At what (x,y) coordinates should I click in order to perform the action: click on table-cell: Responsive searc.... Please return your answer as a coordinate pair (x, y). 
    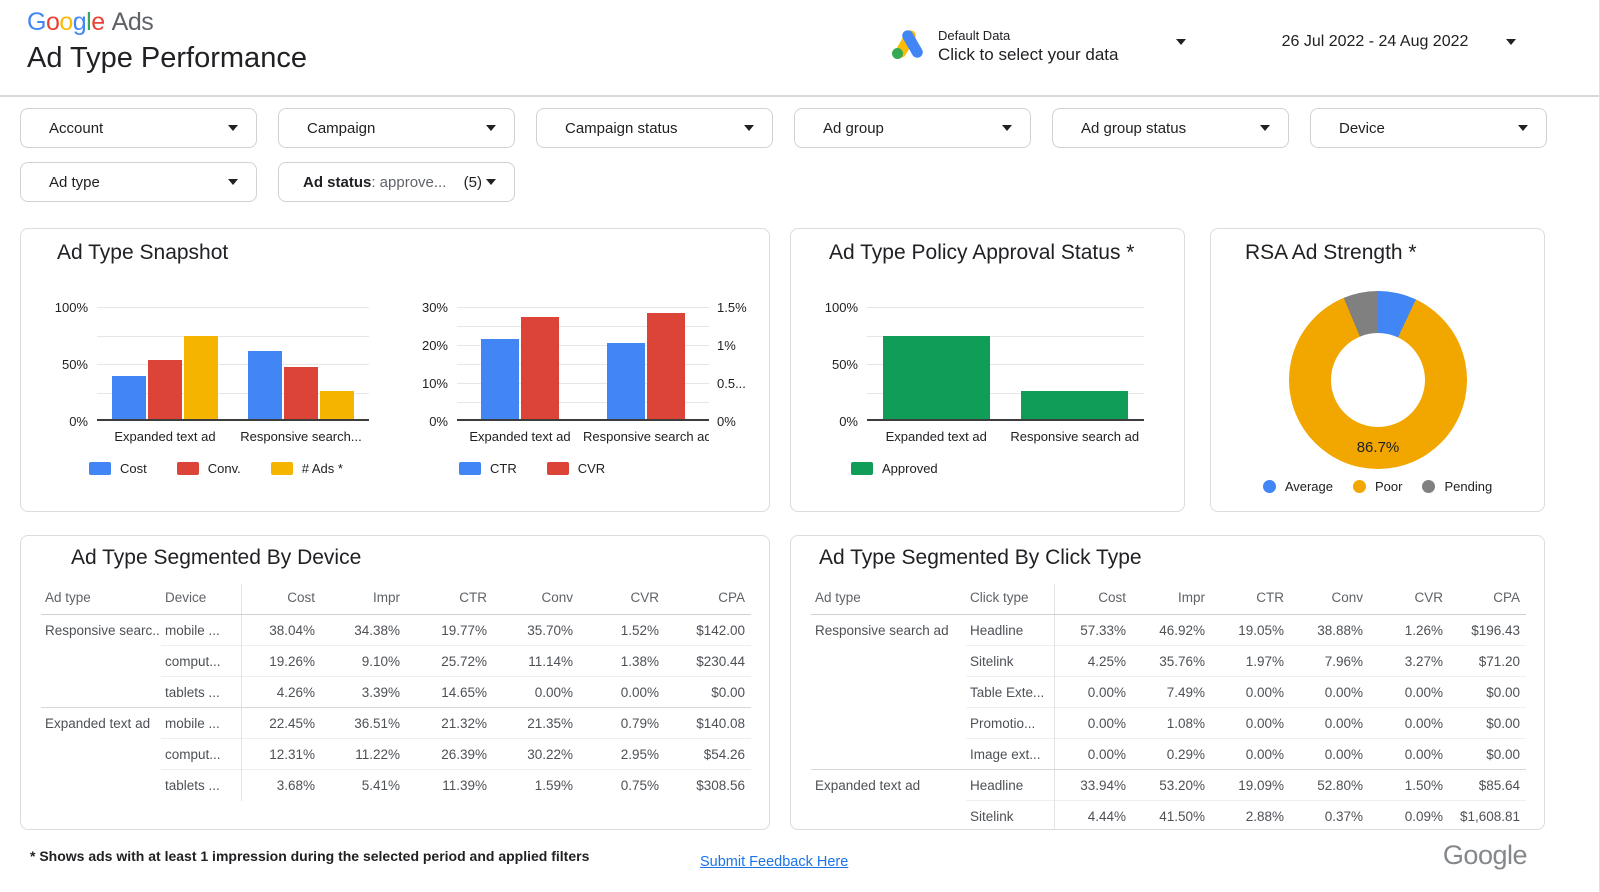
    Looking at the image, I should click on (103, 630).